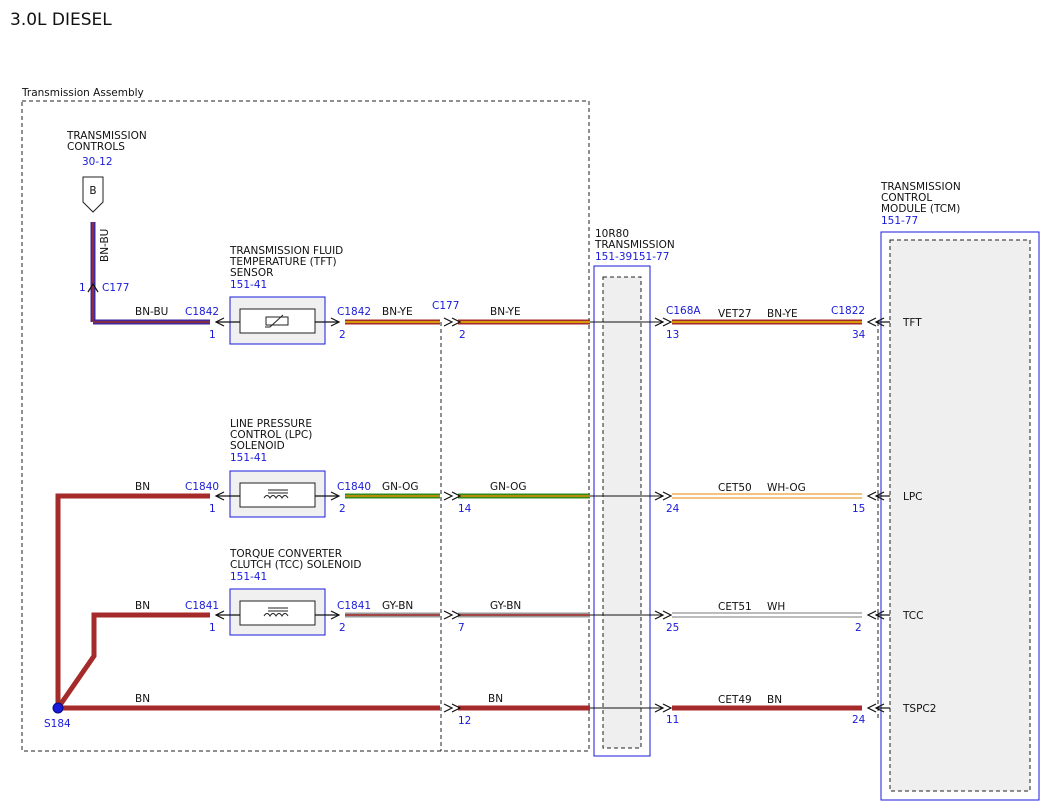 Image resolution: width=1050 pixels, height=811 pixels. What do you see at coordinates (61, 20) in the screenshot?
I see `page-title: 3.0L DIESEL` at bounding box center [61, 20].